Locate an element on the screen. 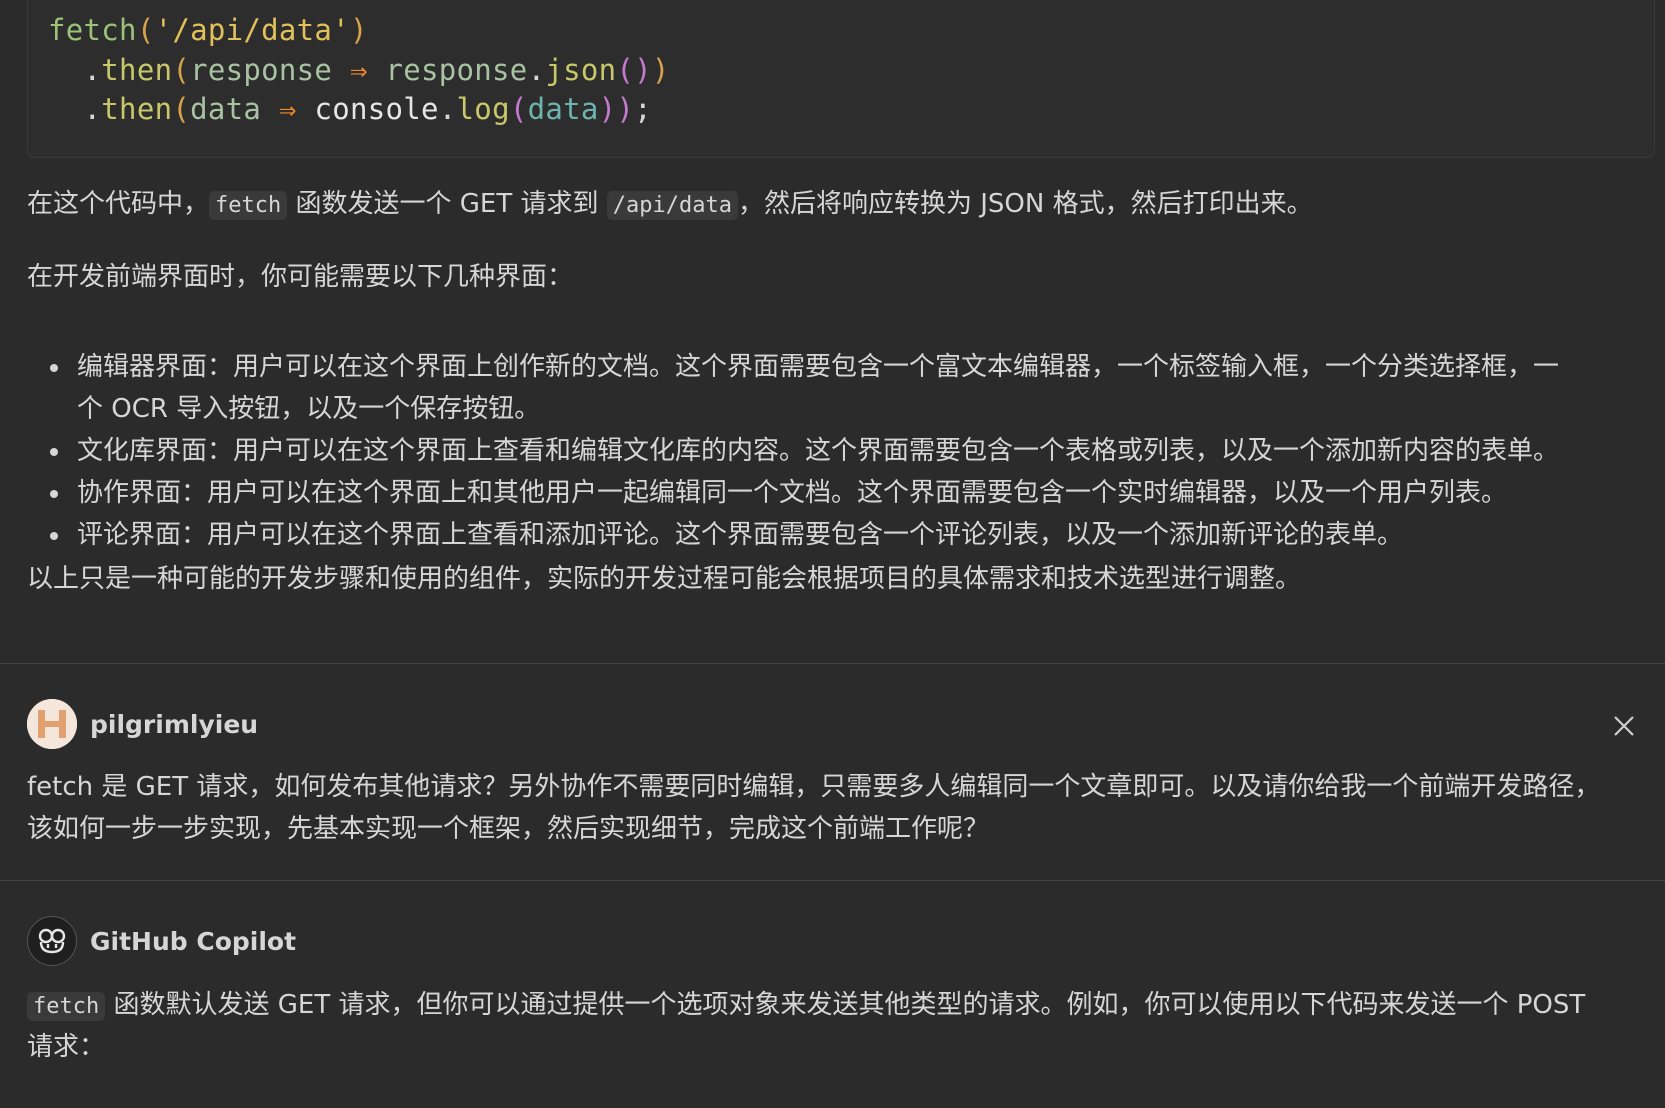 This screenshot has width=1665, height=1108. inline-code-path: /api/data is located at coordinates (672, 205).